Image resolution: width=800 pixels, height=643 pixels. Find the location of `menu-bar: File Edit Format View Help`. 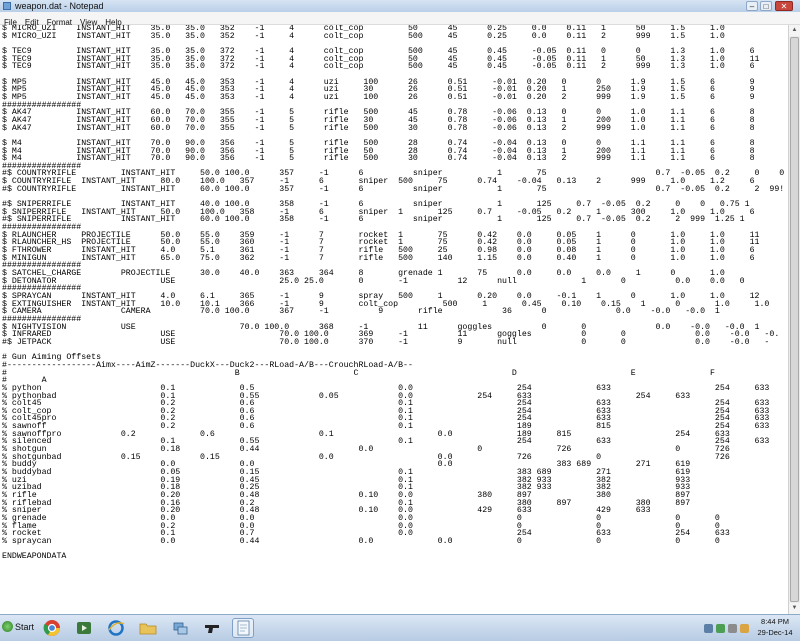

menu-bar: File Edit Format View Help is located at coordinates (400, 19).